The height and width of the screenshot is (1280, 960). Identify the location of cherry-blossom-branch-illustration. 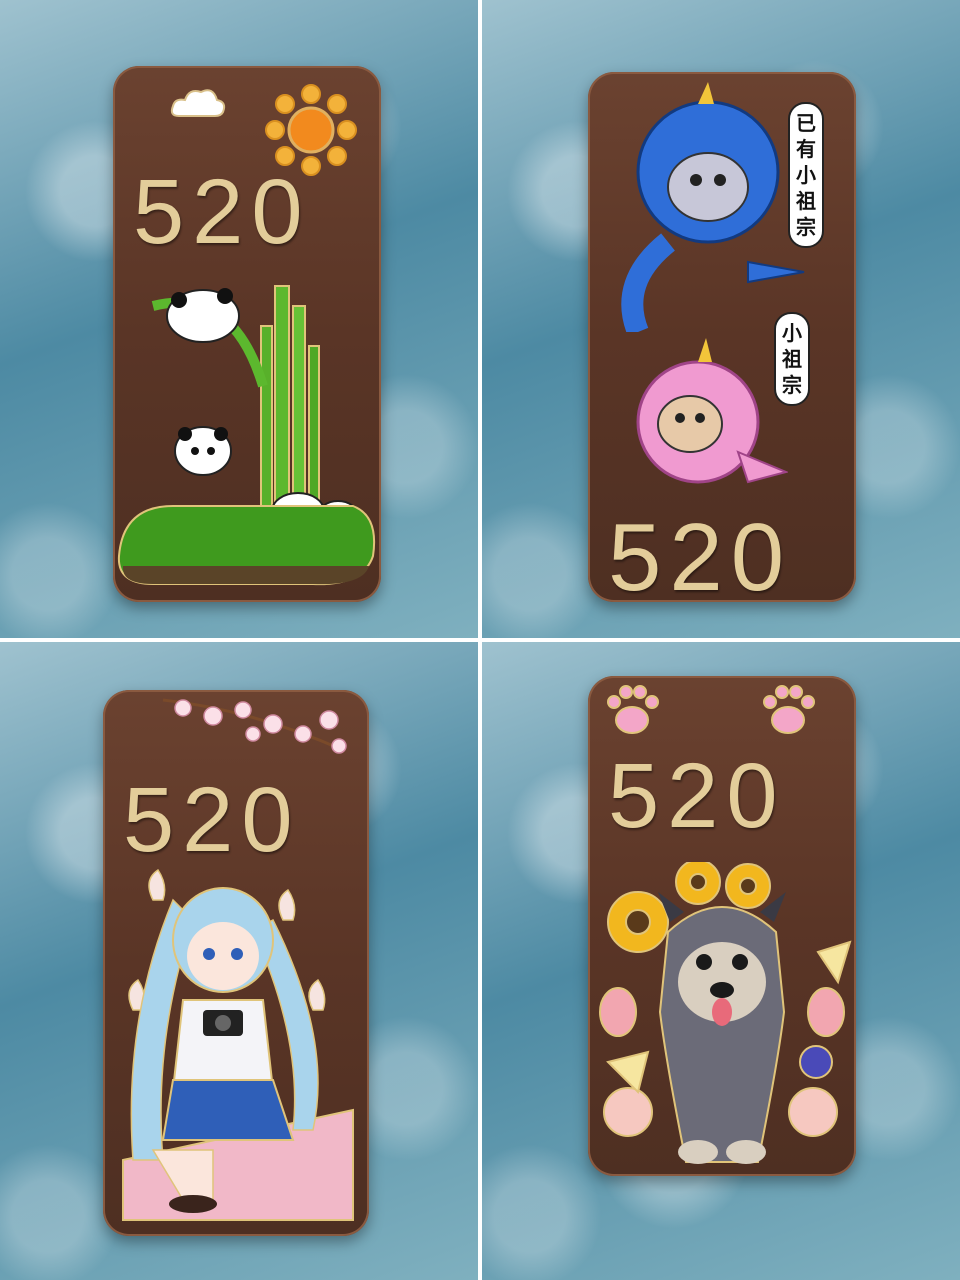
(254, 726).